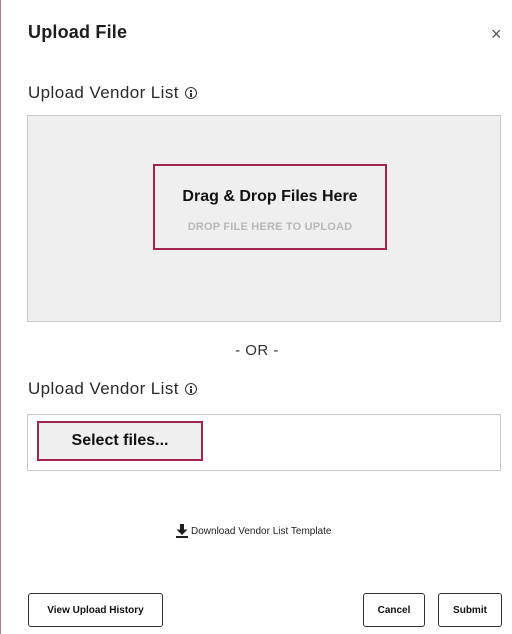  I want to click on dialog-title: Upload File, so click(78, 32).